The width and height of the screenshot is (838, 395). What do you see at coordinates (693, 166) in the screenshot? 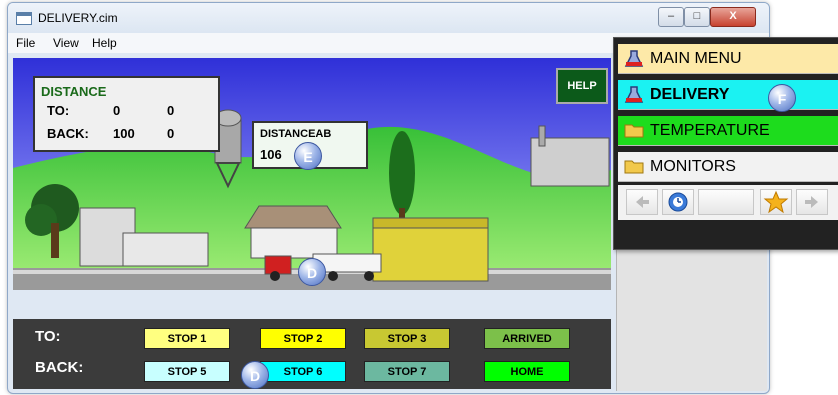
I see `nav-label-monitors: MONITORS` at bounding box center [693, 166].